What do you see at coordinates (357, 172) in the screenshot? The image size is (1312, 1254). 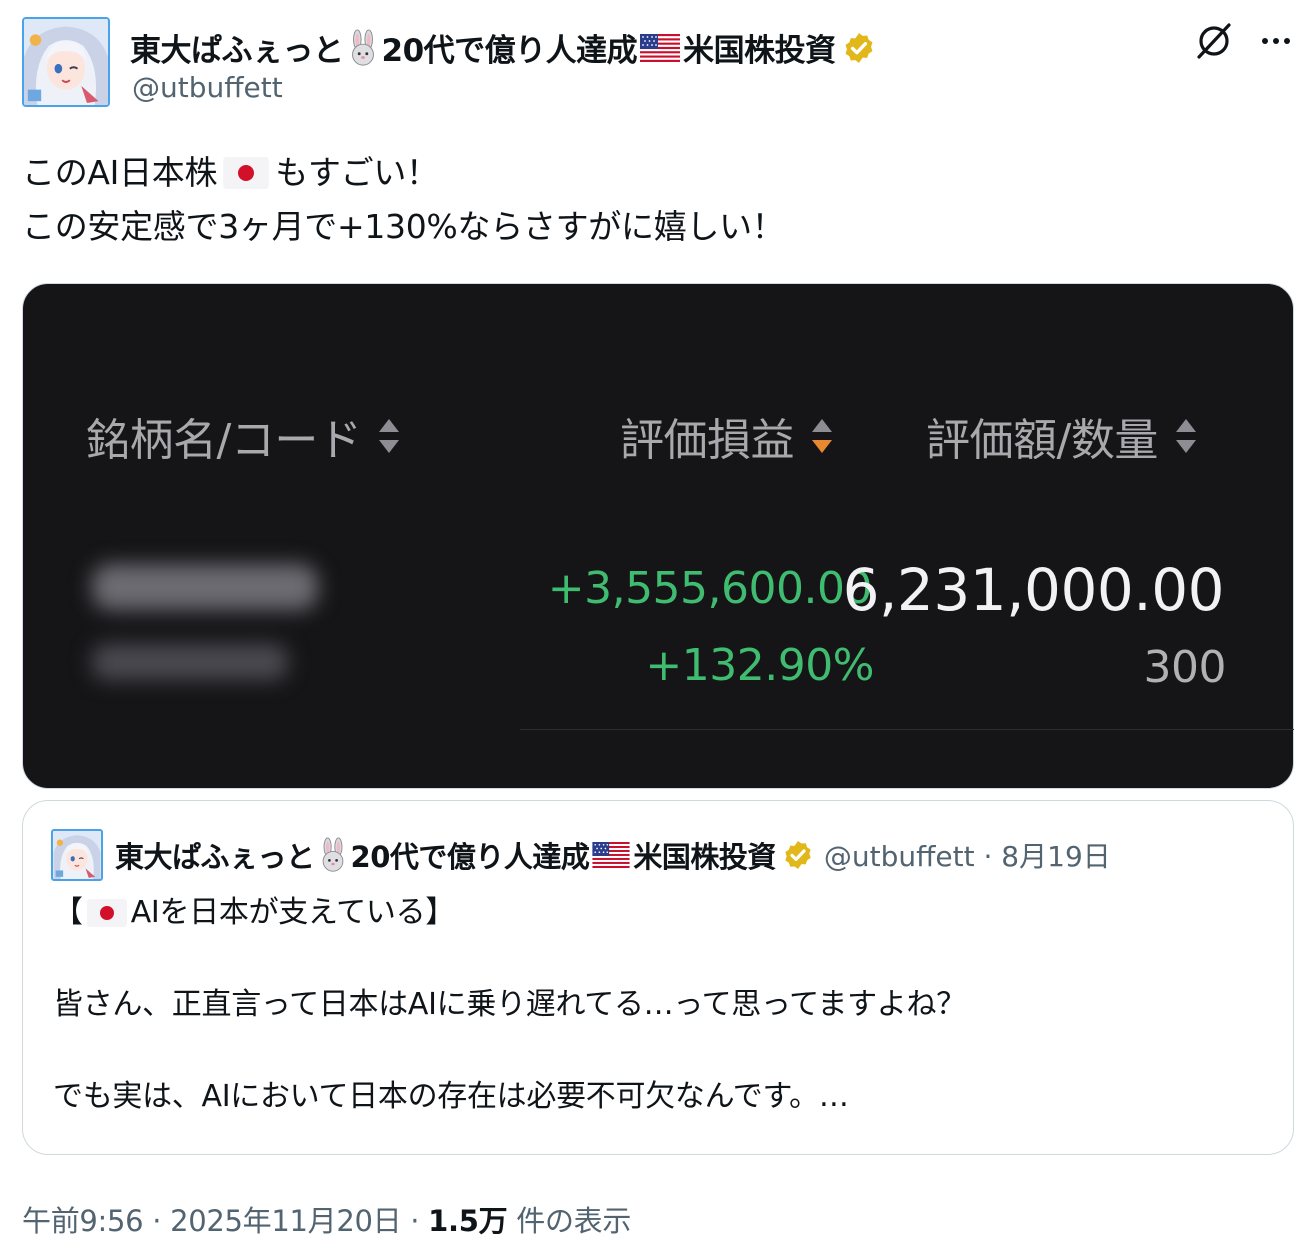 I see `tweet-line1-end: もすごい！` at bounding box center [357, 172].